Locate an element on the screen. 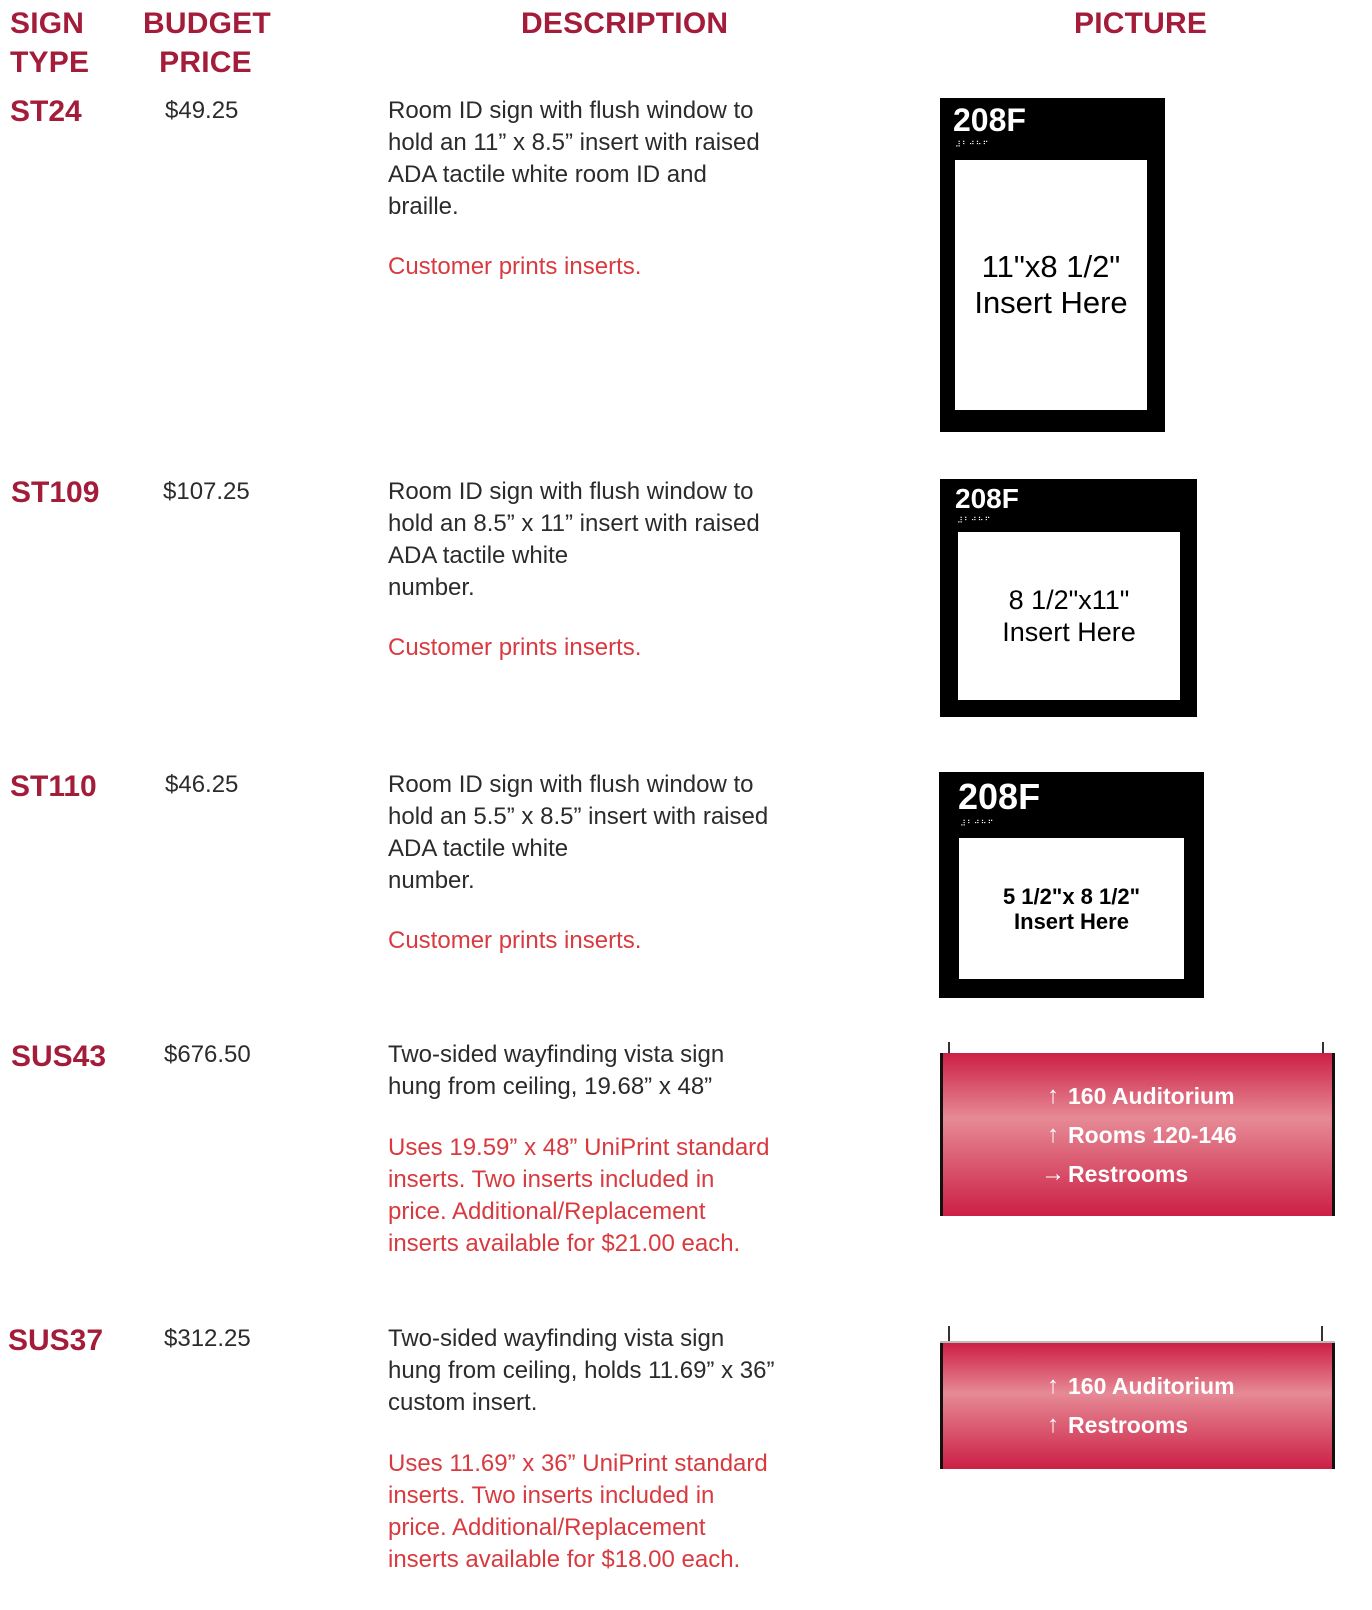 Image resolution: width=1372 pixels, height=1610 pixels. description-line: hung from ceiling, holds 11.69” x 36” is located at coordinates (581, 1370).